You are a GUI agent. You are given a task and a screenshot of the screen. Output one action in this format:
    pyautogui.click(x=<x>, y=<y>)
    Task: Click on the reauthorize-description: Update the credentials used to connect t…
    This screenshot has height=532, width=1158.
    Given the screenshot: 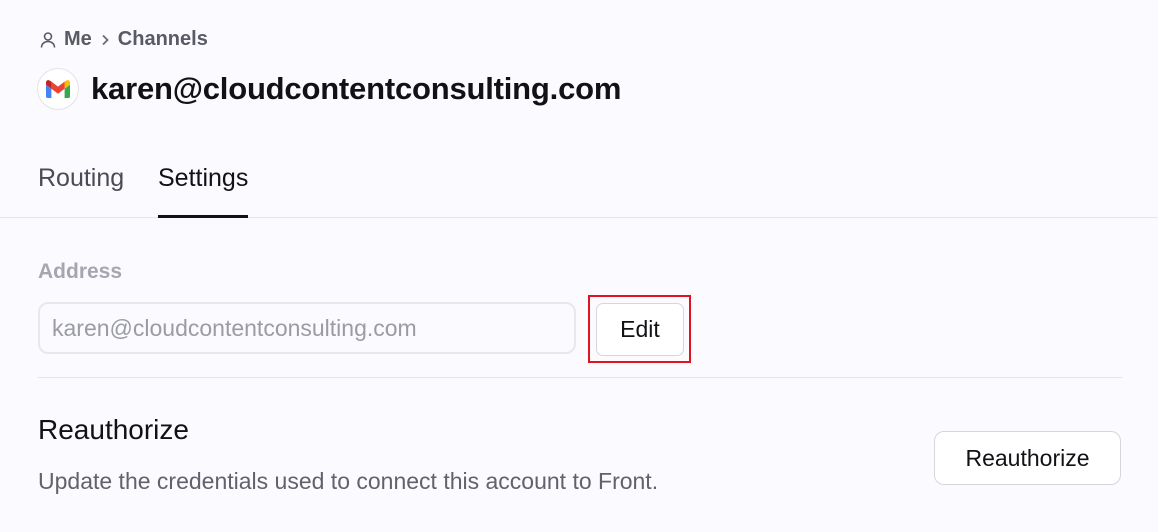 What is the action you would take?
    pyautogui.click(x=348, y=481)
    